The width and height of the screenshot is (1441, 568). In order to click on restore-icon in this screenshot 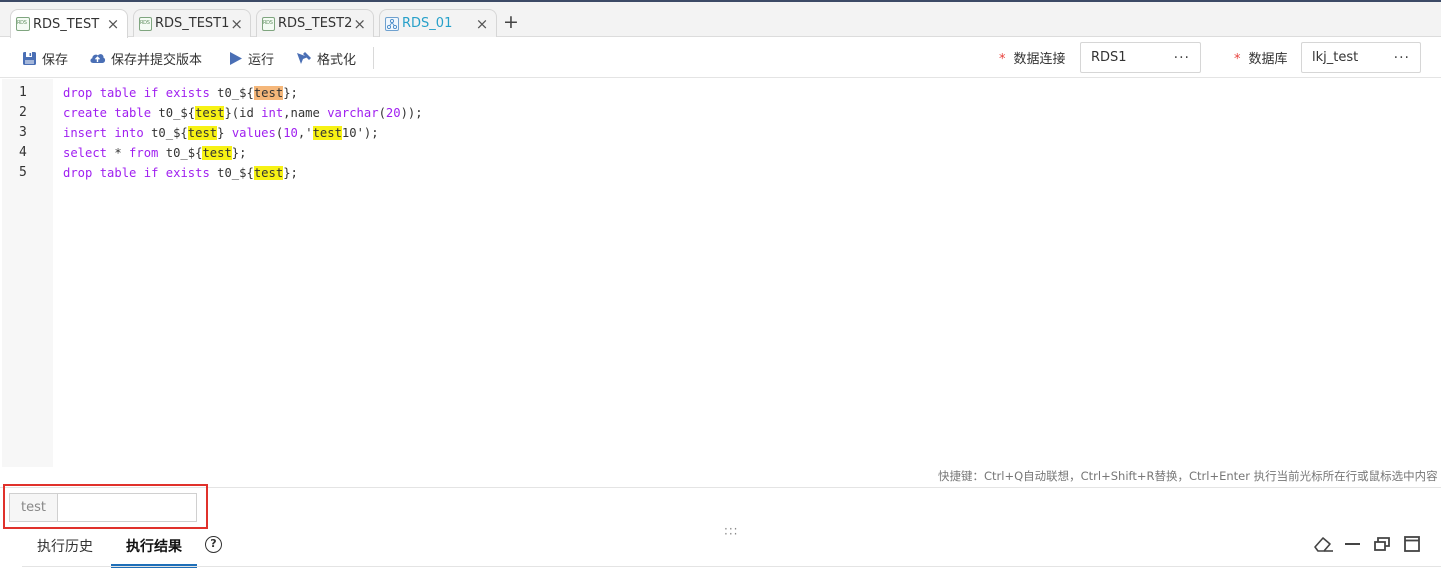, I will do `click(1383, 544)`.